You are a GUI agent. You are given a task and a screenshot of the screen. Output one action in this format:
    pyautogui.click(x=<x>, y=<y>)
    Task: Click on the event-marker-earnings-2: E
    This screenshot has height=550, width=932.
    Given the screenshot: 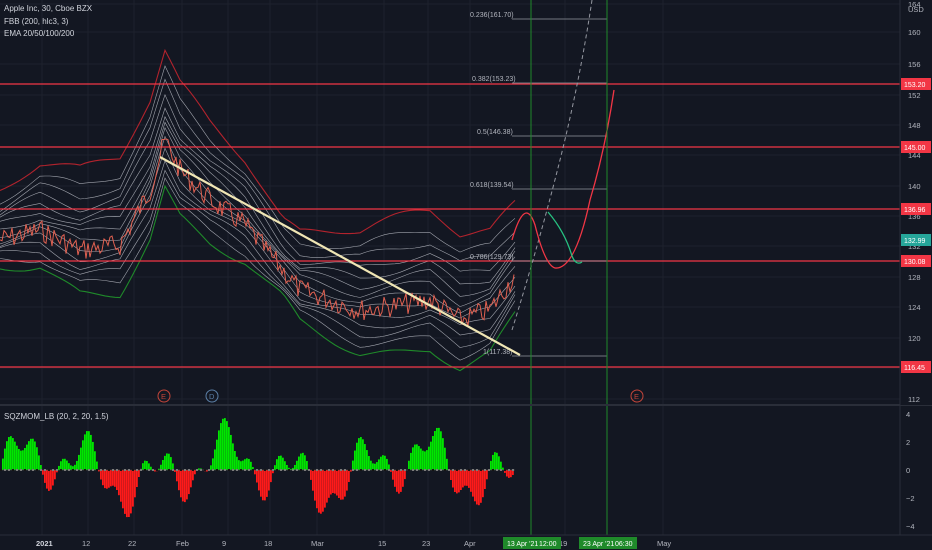 What is the action you would take?
    pyautogui.click(x=637, y=396)
    